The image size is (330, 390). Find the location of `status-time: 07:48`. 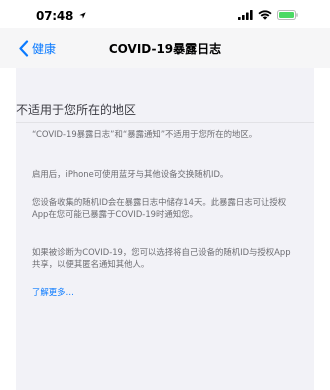

status-time: 07:48 is located at coordinates (55, 16).